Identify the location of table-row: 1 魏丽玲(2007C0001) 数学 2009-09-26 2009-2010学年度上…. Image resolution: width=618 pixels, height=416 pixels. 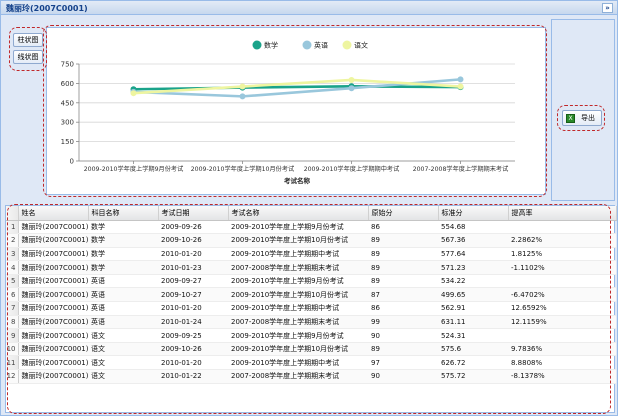
(311, 227).